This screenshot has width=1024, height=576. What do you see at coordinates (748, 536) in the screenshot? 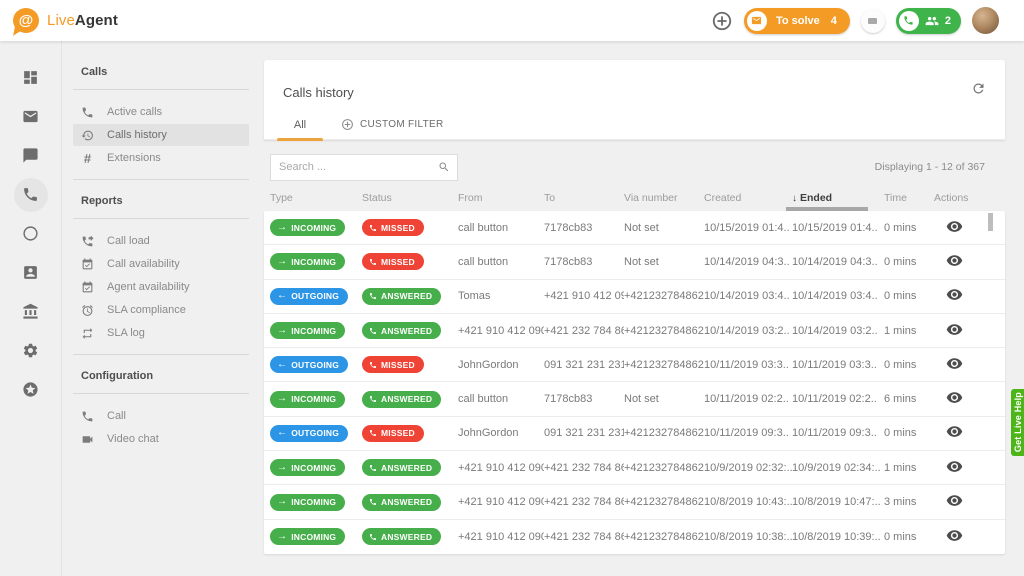
I see `cell-created: 10/8/2019 10:38:..` at bounding box center [748, 536].